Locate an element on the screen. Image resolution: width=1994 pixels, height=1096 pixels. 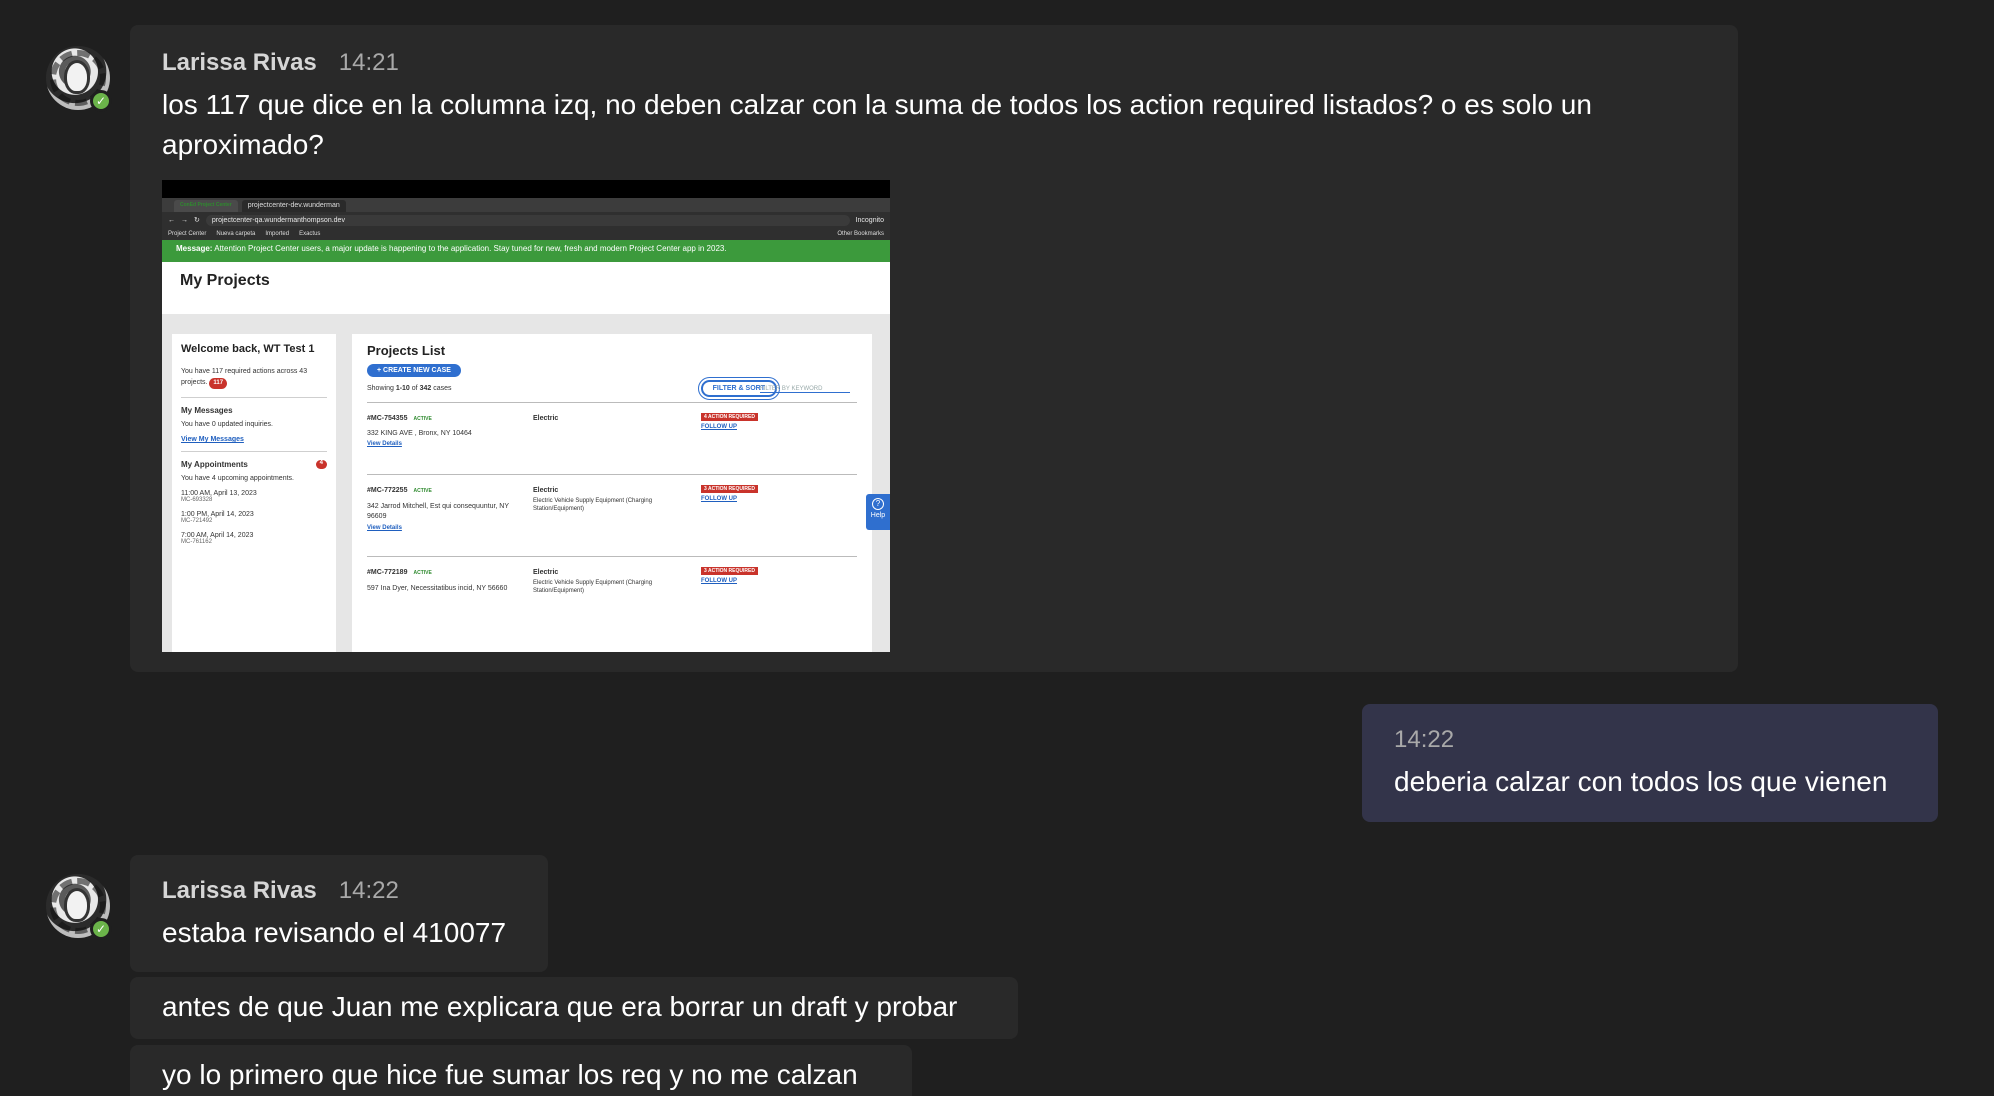
message-text: deberia calzar con todos los que vienen is located at coordinates (1641, 781).